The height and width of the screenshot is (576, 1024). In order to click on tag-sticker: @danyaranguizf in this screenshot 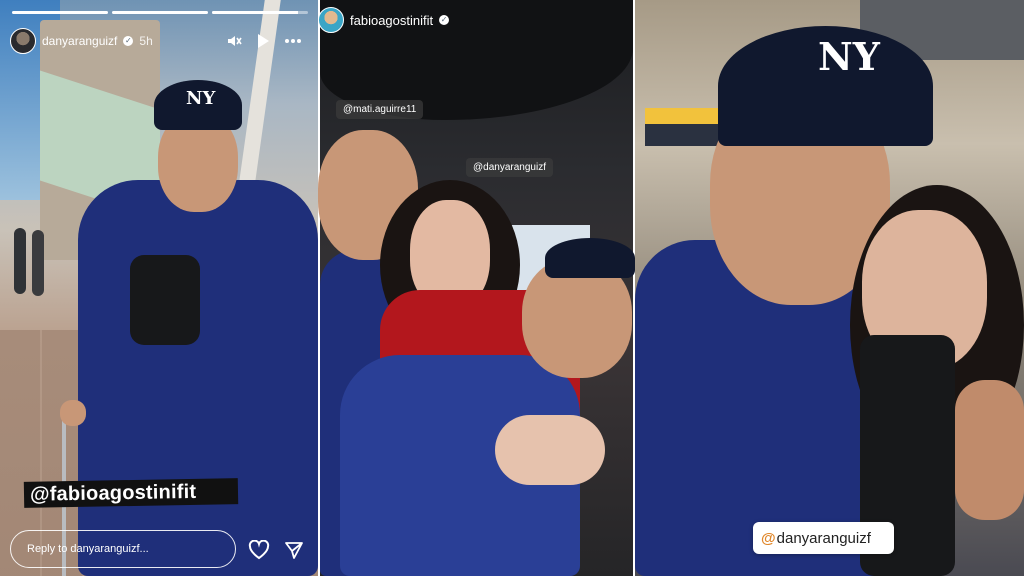, I will do `click(509, 167)`.